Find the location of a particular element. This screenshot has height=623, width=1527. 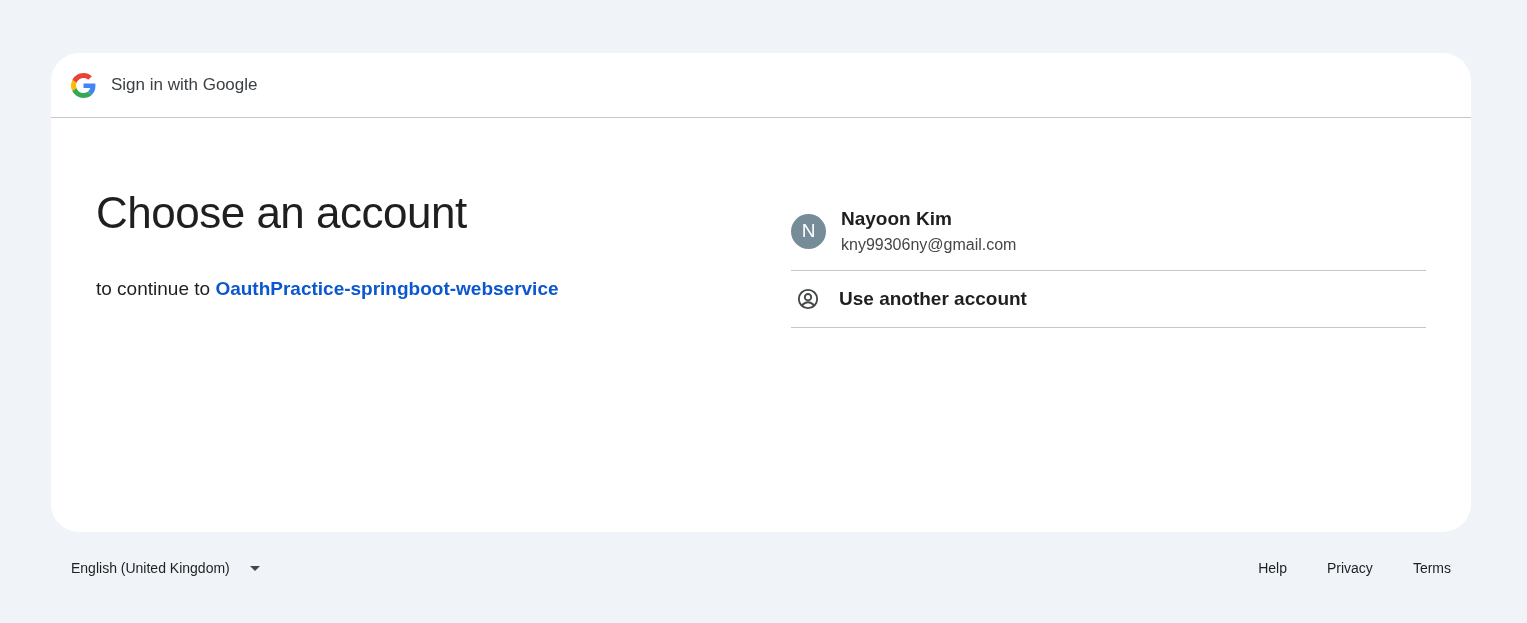

language-dropdown: English (United Kingdom) is located at coordinates (165, 568).